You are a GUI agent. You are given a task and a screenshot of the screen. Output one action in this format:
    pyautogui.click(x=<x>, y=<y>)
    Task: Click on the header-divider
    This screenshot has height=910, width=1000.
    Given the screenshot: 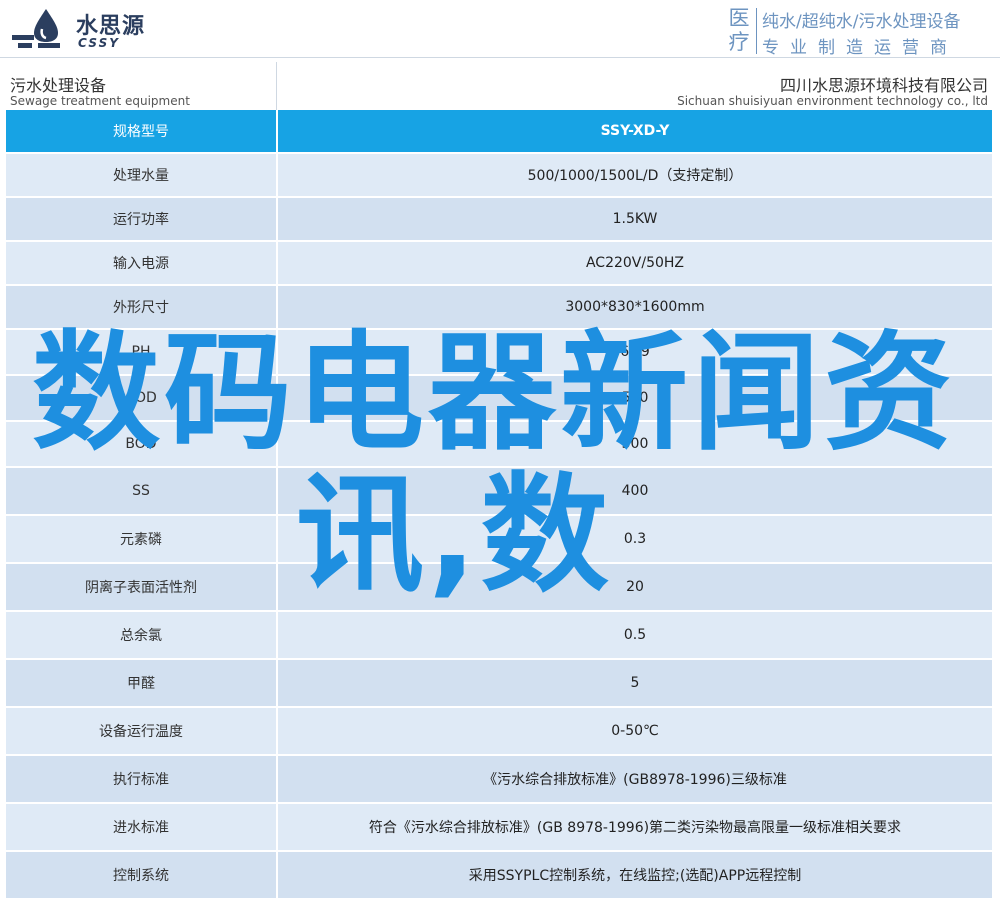 What is the action you would take?
    pyautogui.click(x=500, y=57)
    